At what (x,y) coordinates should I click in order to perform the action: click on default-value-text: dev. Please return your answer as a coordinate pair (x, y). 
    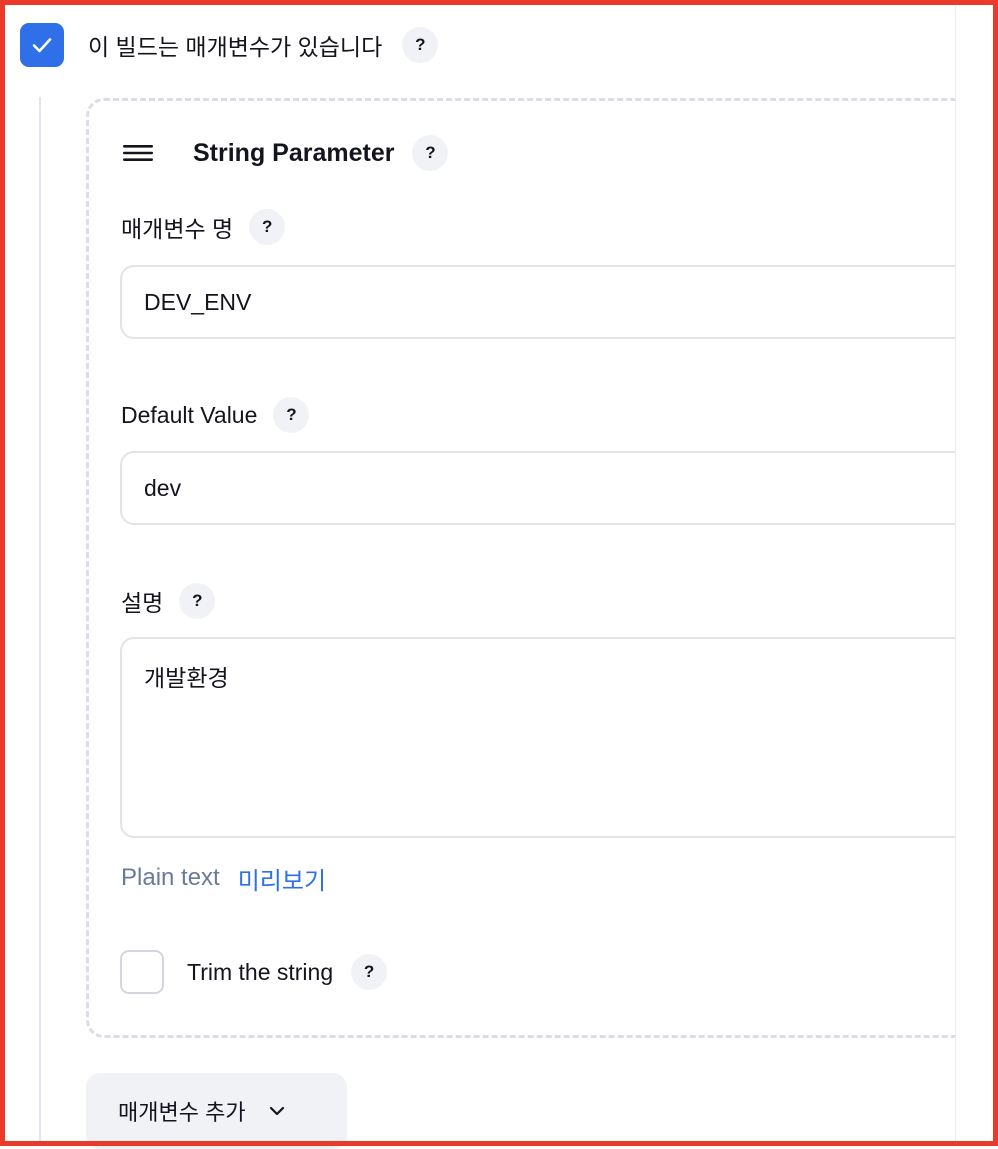
    Looking at the image, I should click on (163, 487).